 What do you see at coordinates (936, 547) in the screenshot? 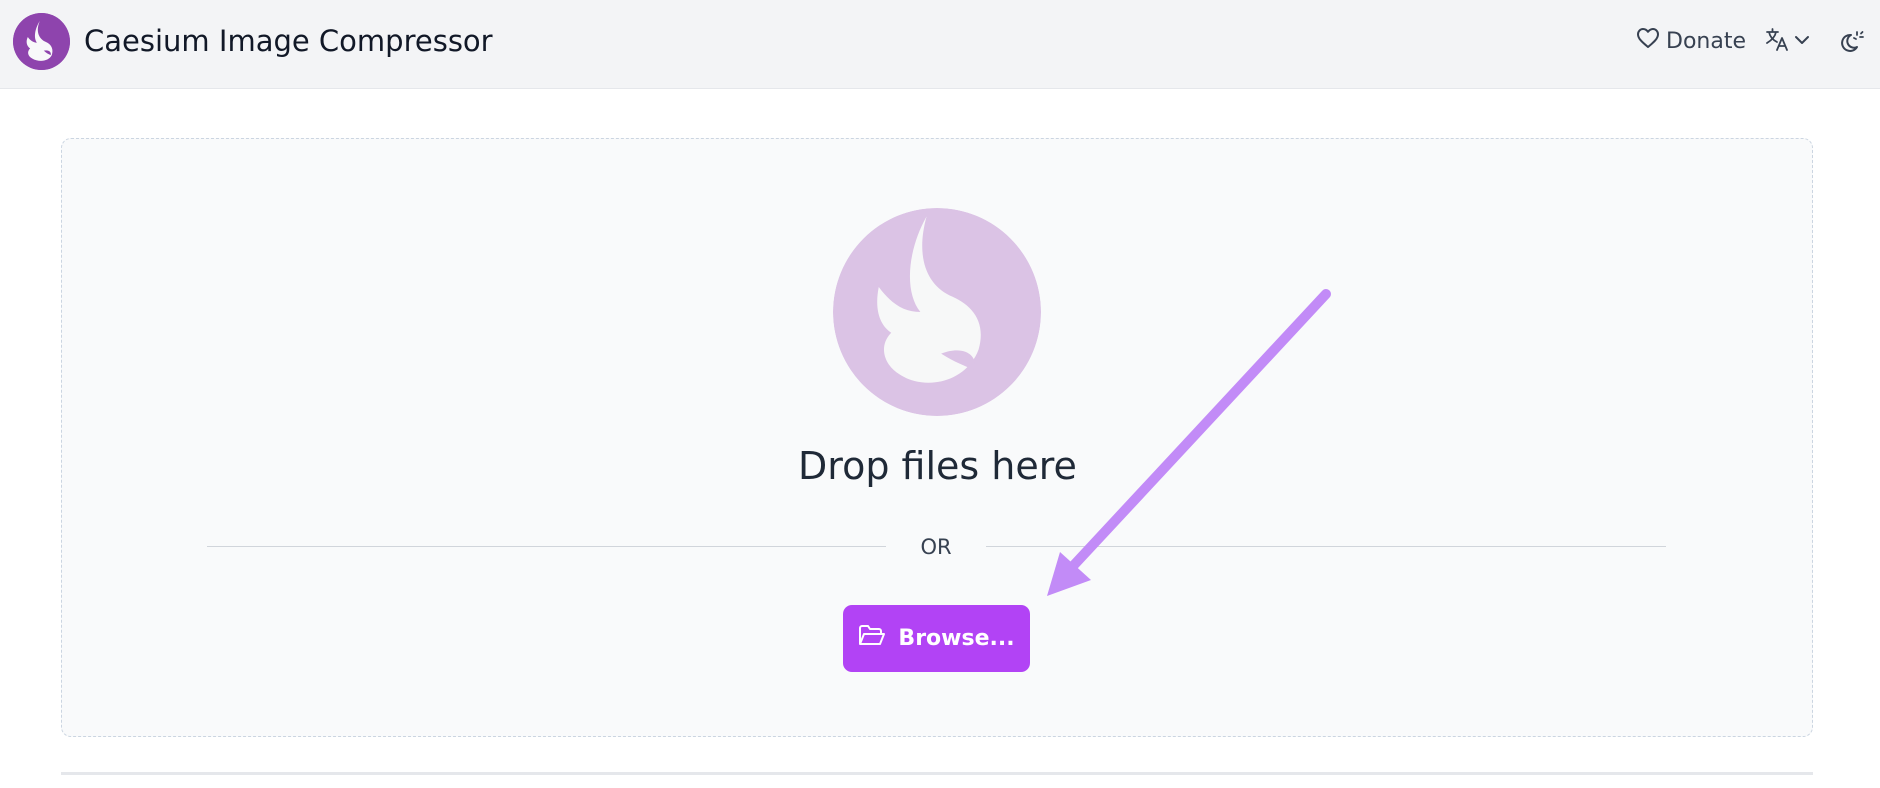
I see `or-separator: OR` at bounding box center [936, 547].